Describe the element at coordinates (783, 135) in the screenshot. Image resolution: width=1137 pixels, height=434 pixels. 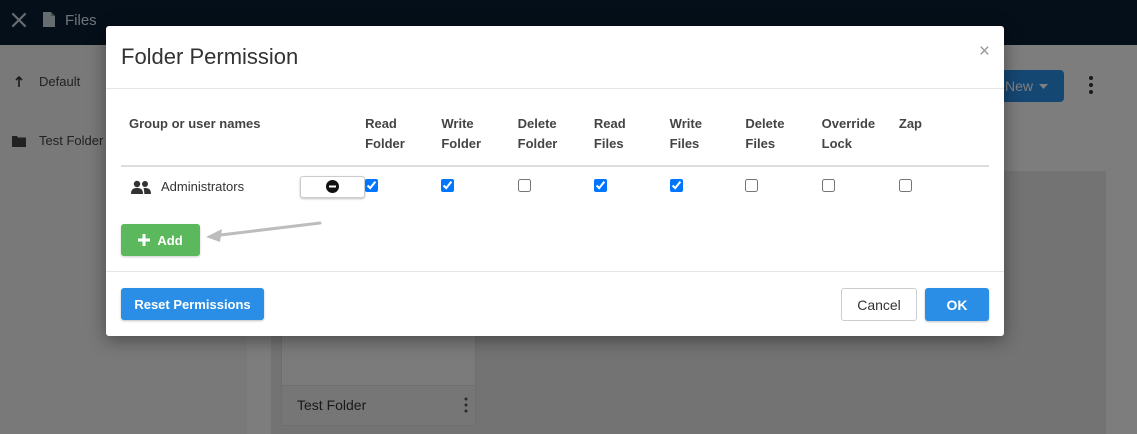
I see `column-header-delete-files: Delete Files` at that location.